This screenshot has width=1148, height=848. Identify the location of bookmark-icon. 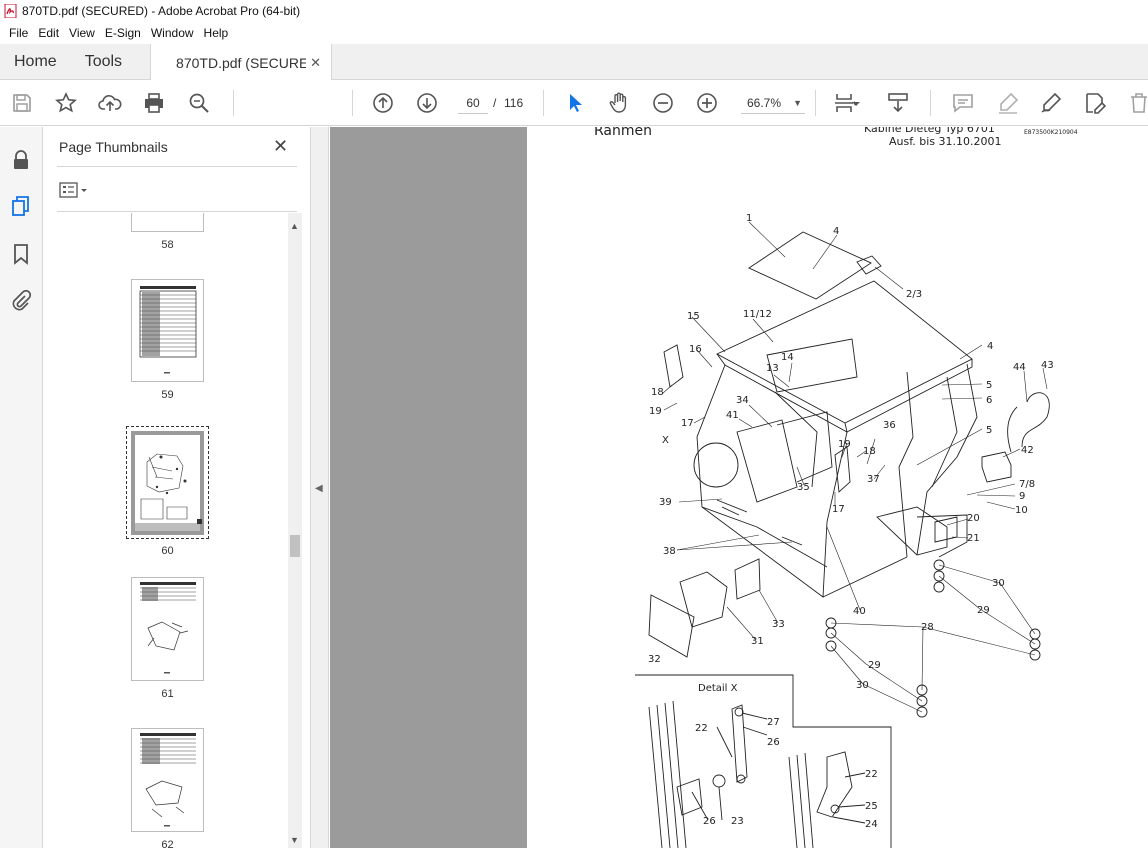
(21, 254).